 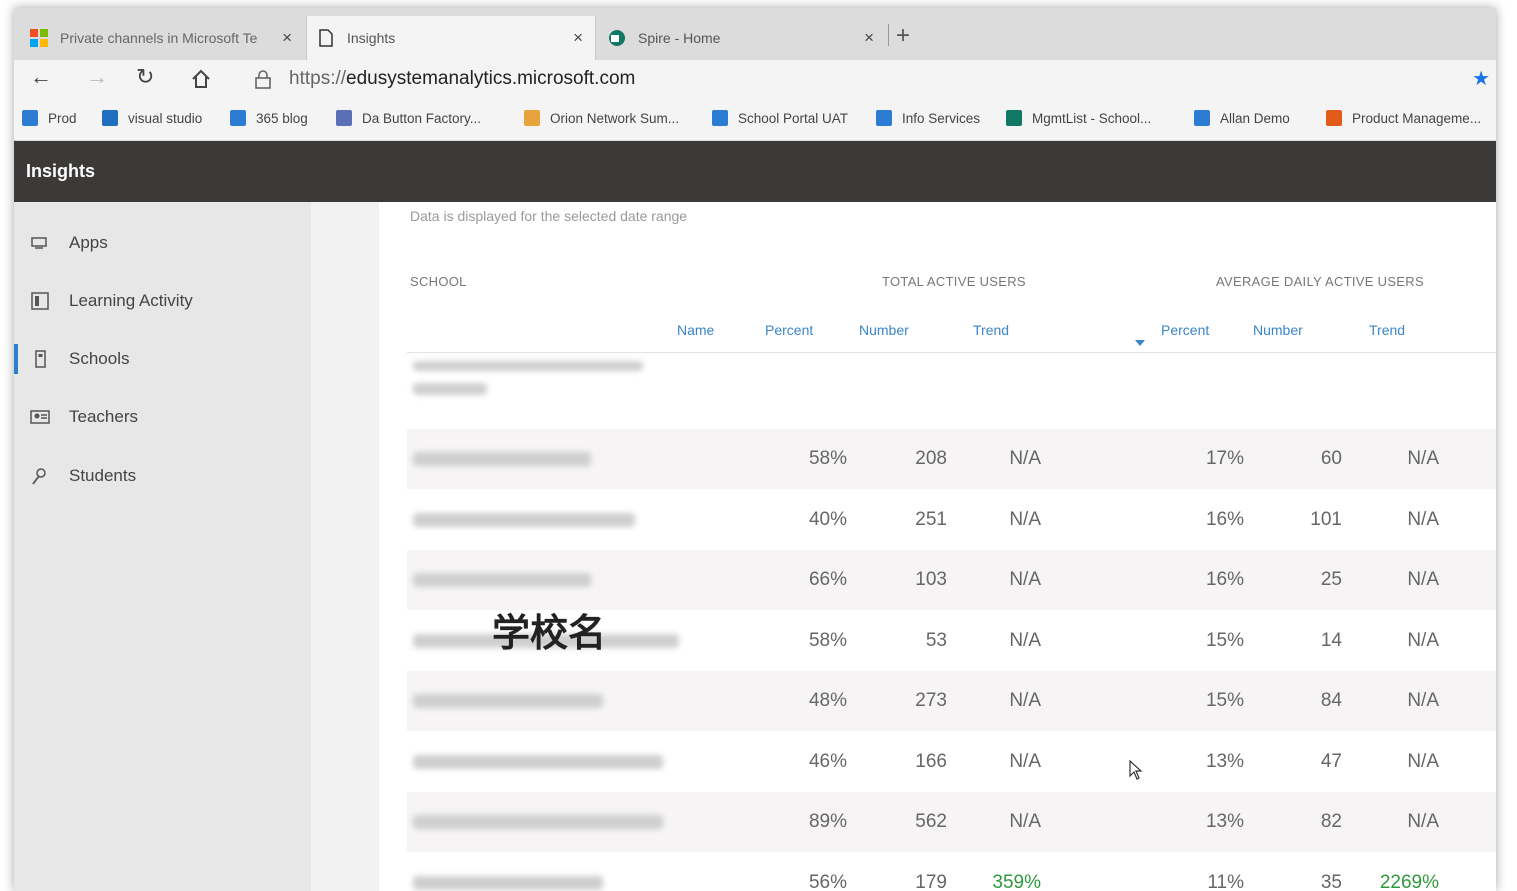 What do you see at coordinates (1140, 343) in the screenshot?
I see `sort-descending-icon` at bounding box center [1140, 343].